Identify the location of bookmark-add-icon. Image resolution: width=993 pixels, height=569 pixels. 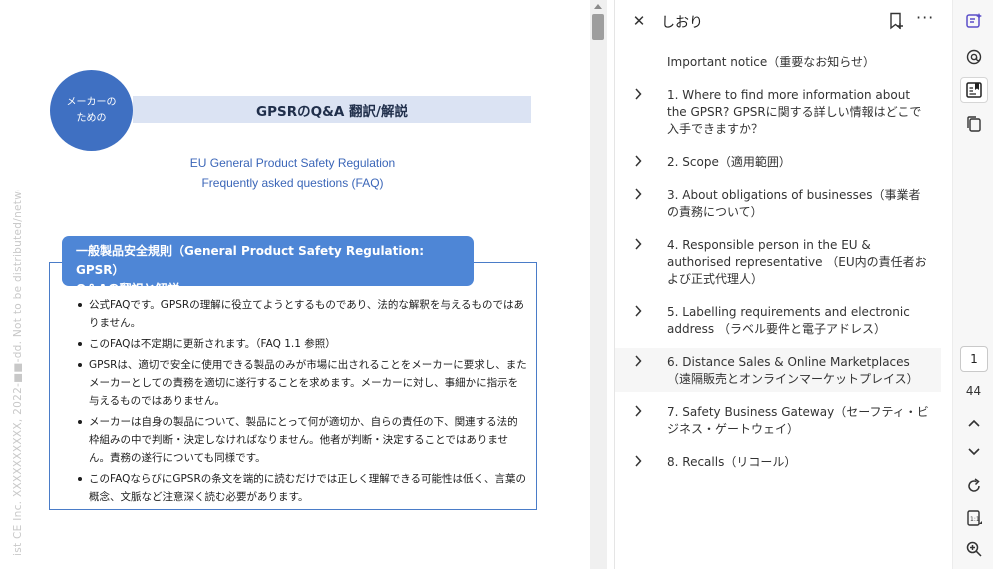
(897, 21).